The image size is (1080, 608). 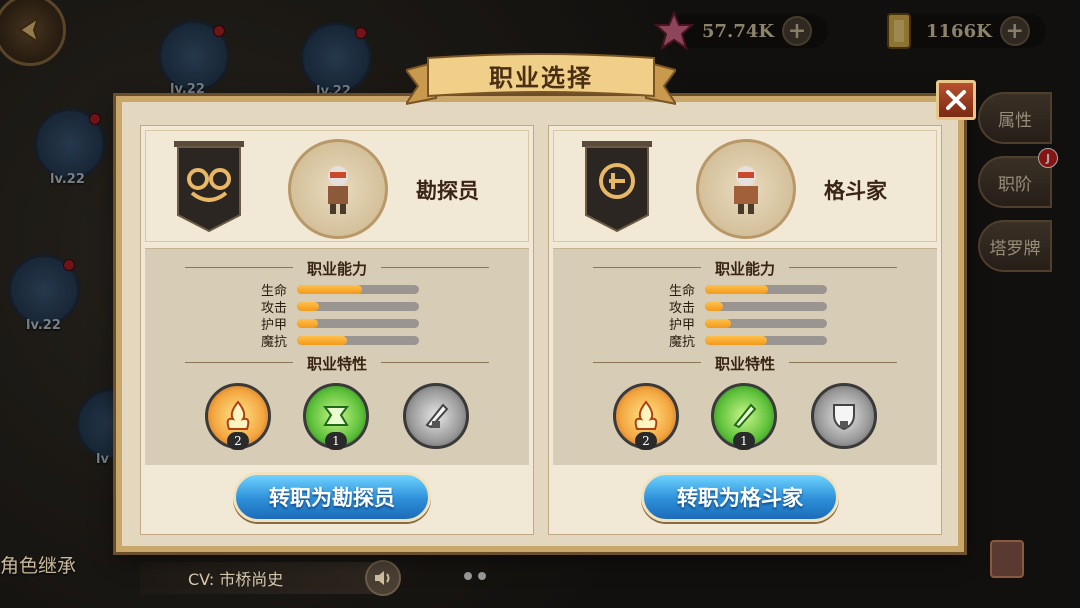 I want to click on sound-button, so click(x=383, y=578).